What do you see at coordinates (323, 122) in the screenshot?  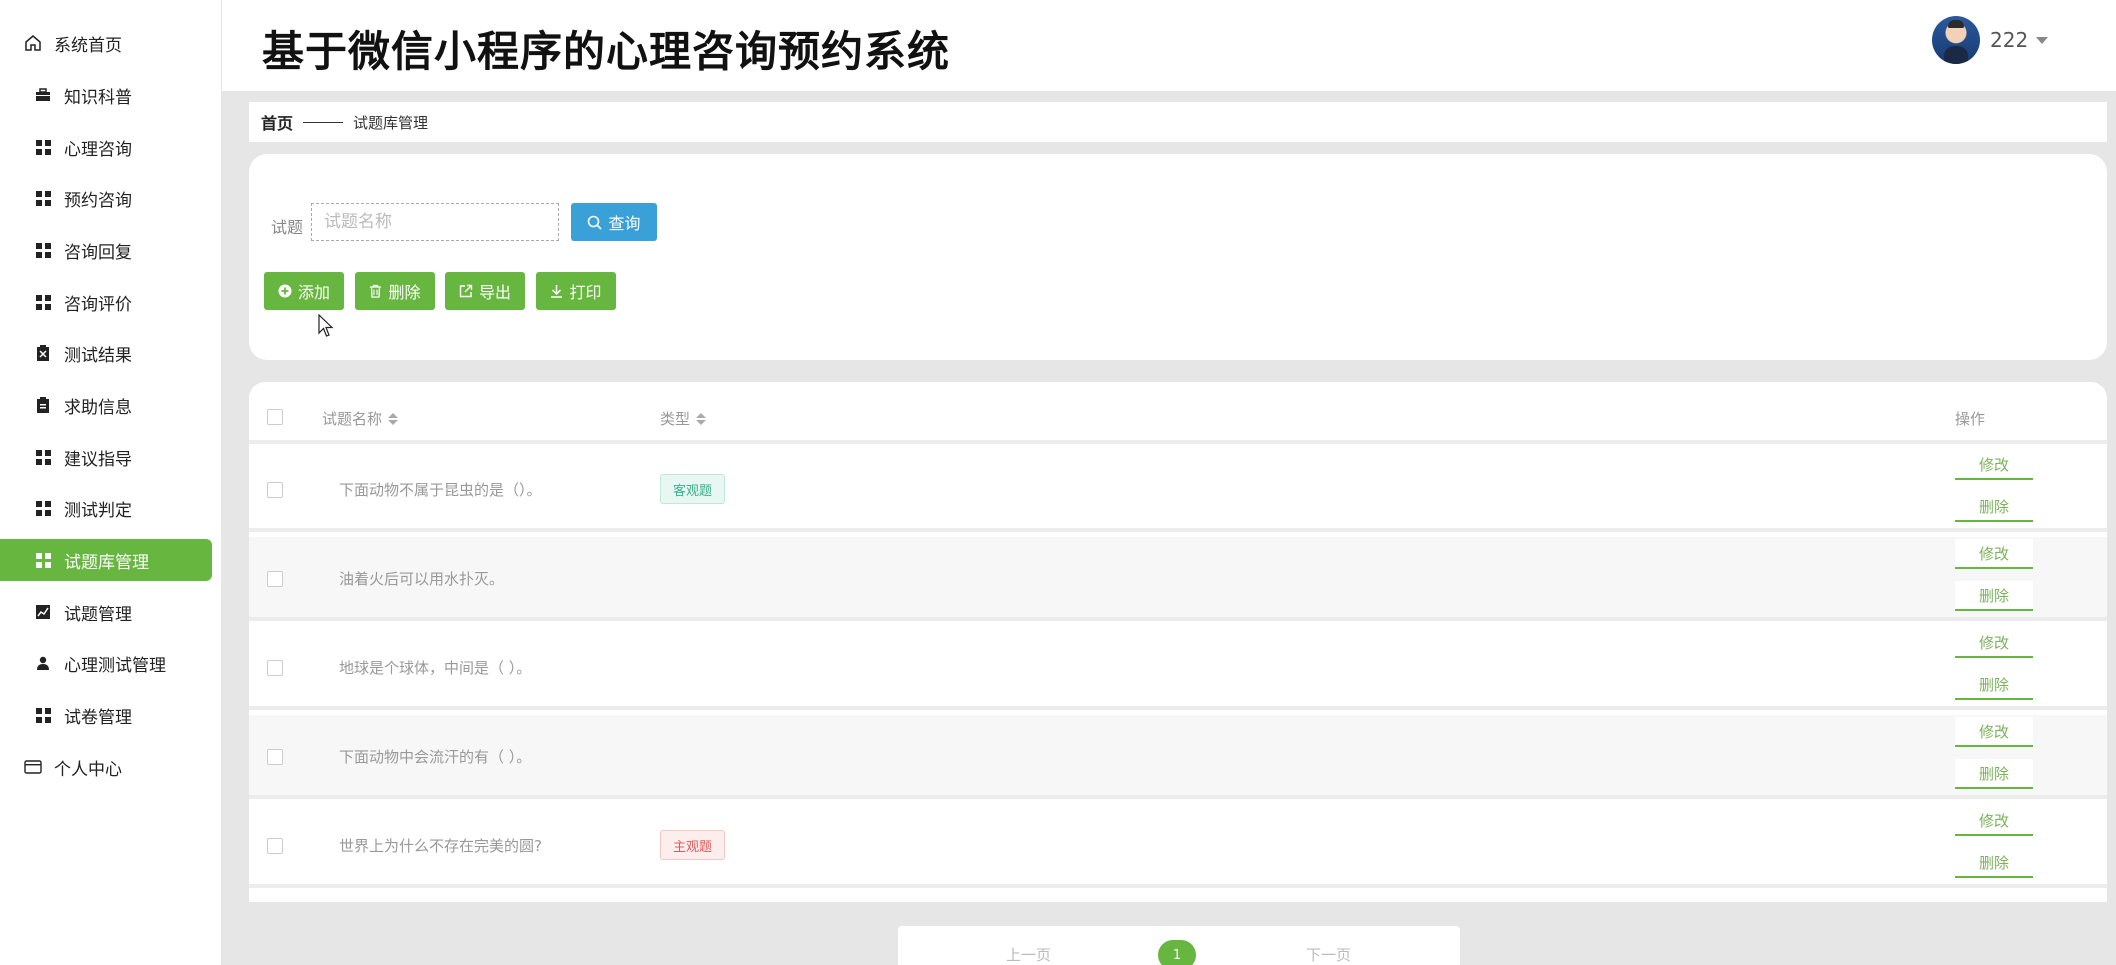 I see `breadcrumb-separator` at bounding box center [323, 122].